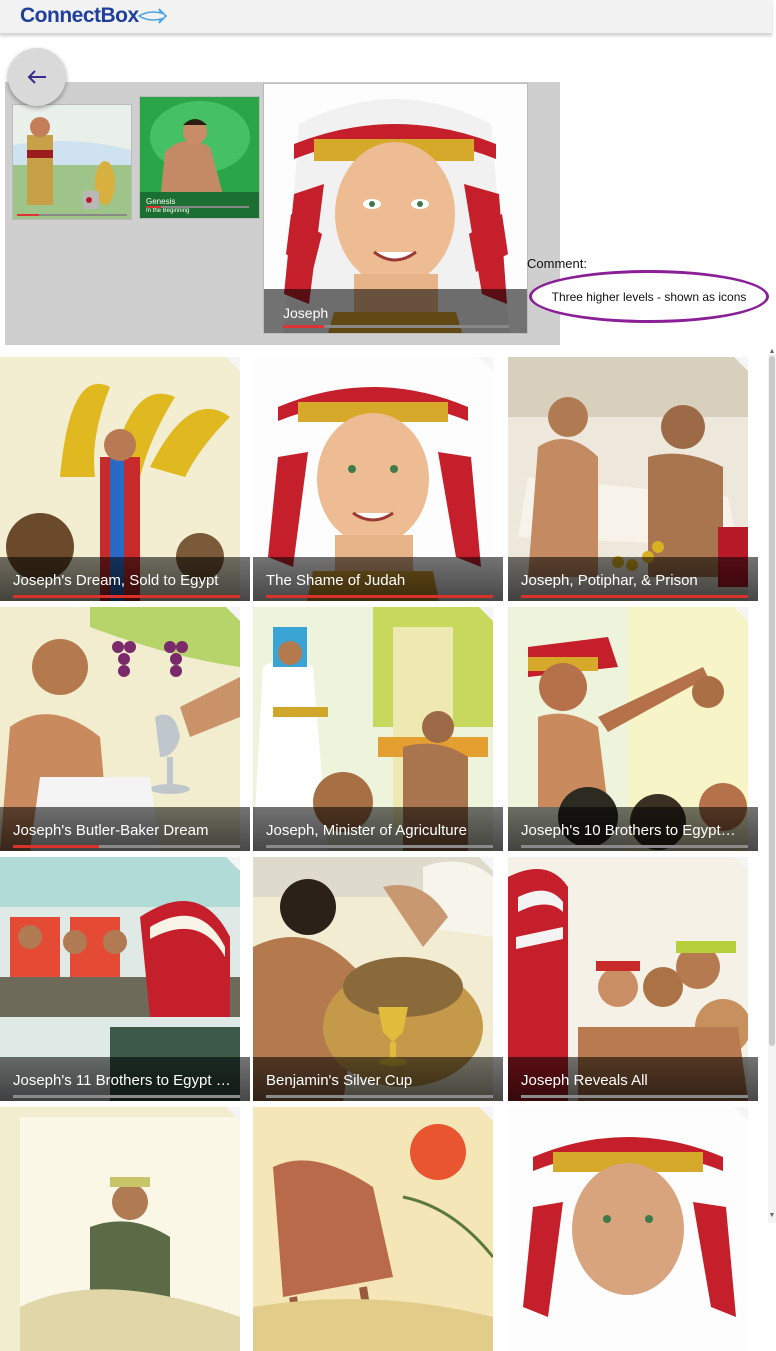  What do you see at coordinates (386, 17) in the screenshot?
I see `top-bar: ConnectBox` at bounding box center [386, 17].